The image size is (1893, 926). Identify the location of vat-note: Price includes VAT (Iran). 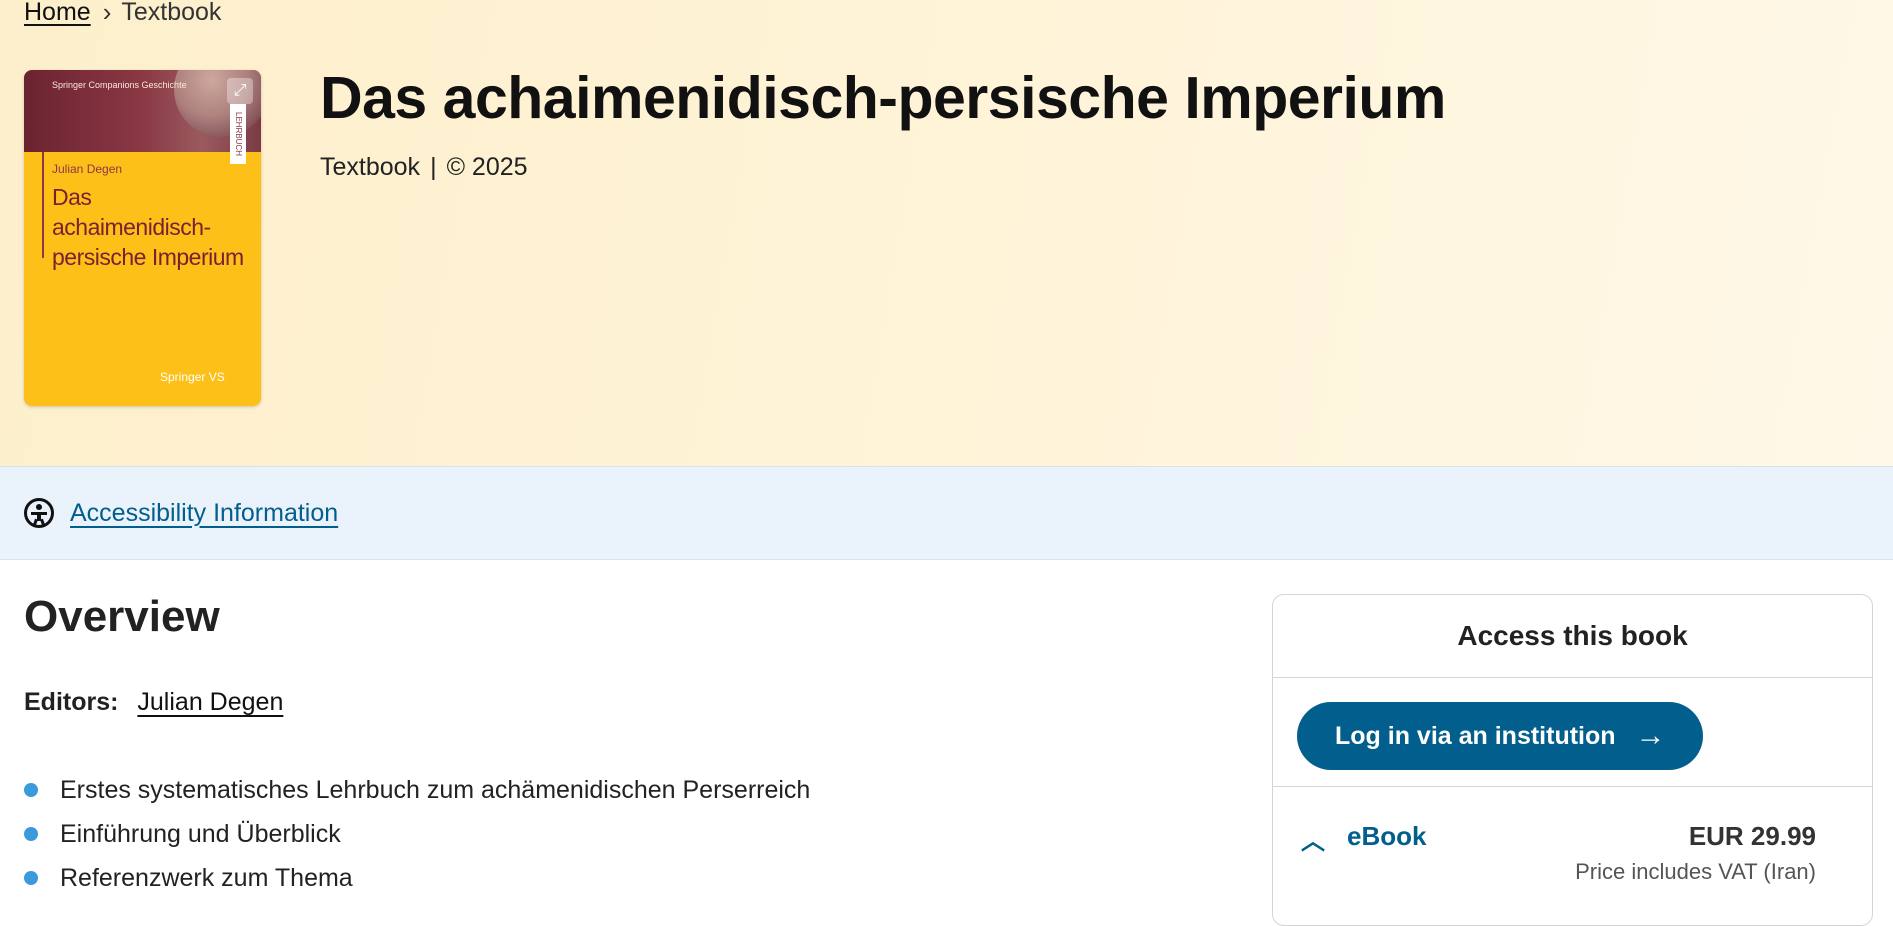
(1695, 871).